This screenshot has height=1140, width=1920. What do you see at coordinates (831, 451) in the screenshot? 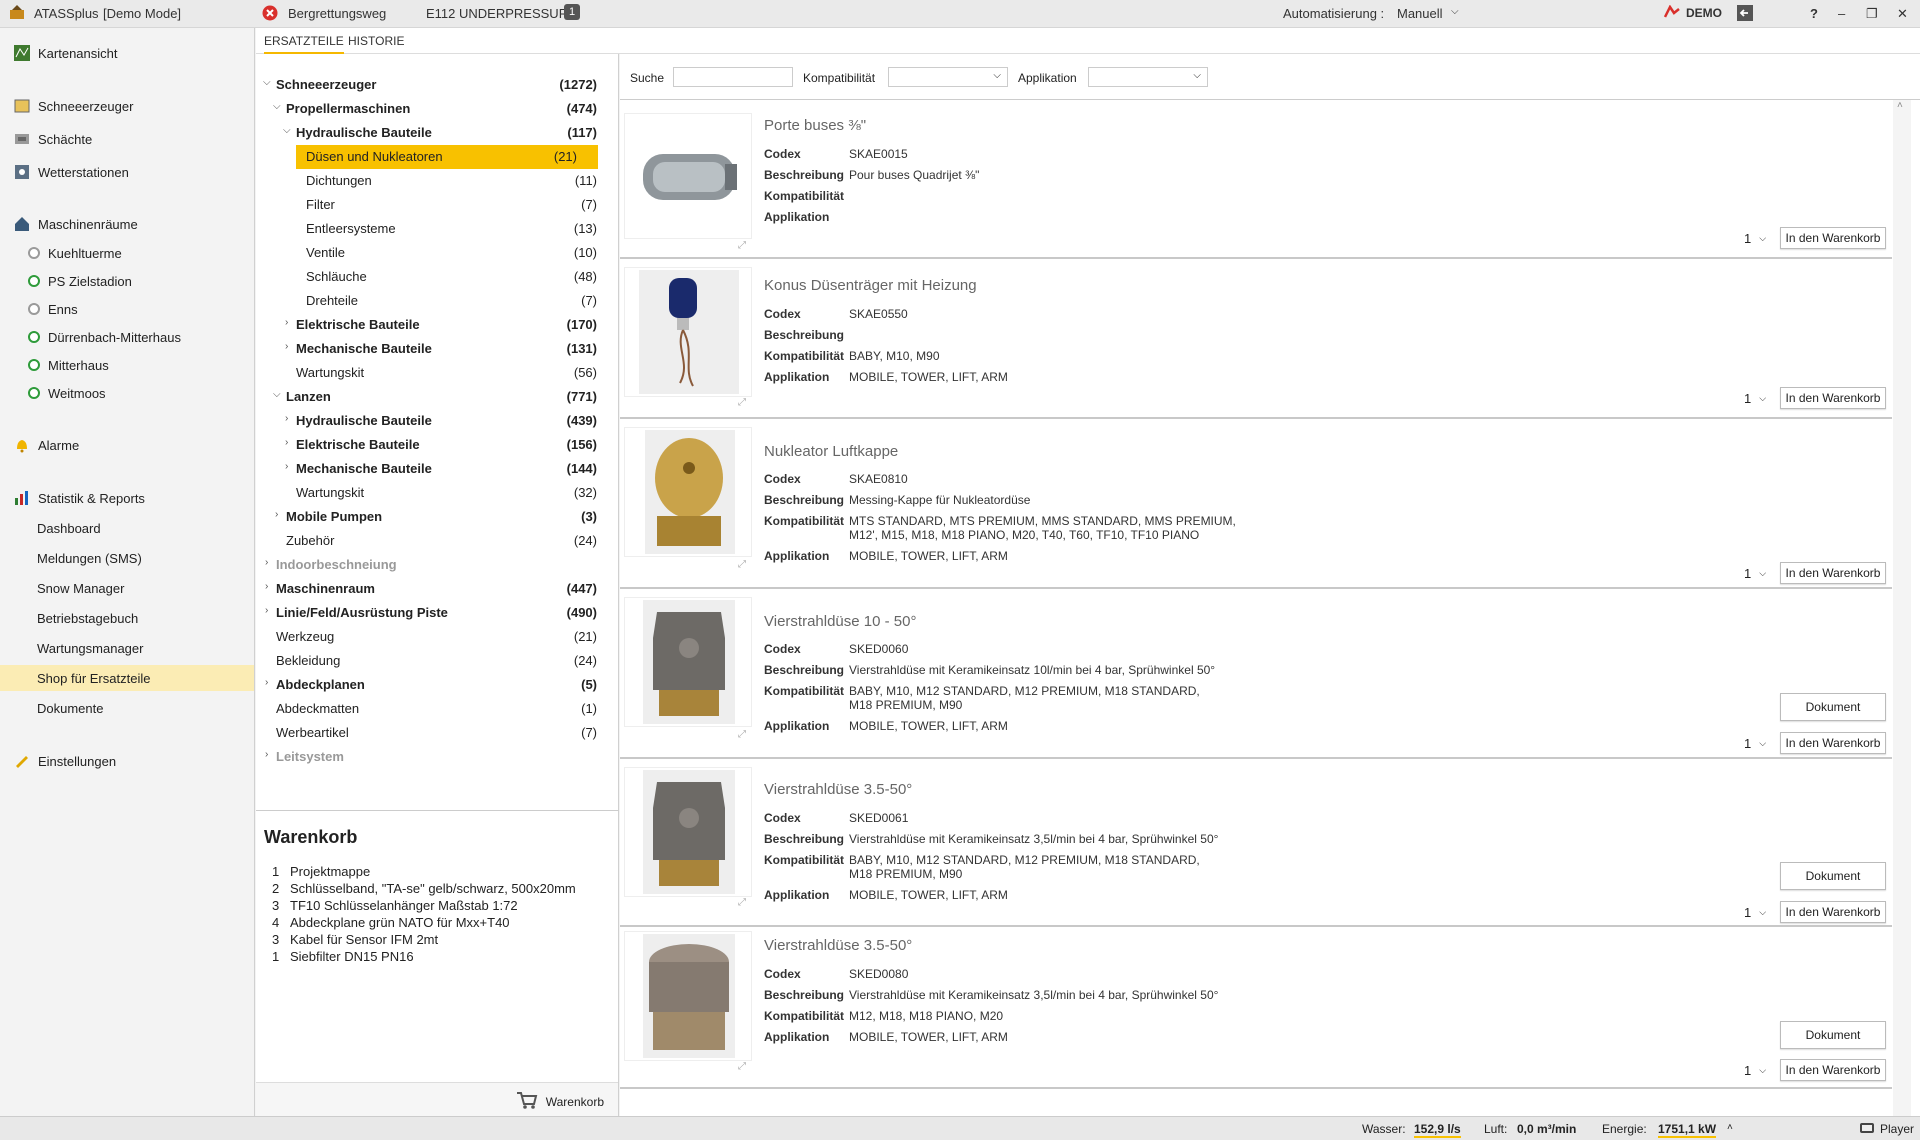
I see `product-title: Nukleator Luftkappe` at bounding box center [831, 451].